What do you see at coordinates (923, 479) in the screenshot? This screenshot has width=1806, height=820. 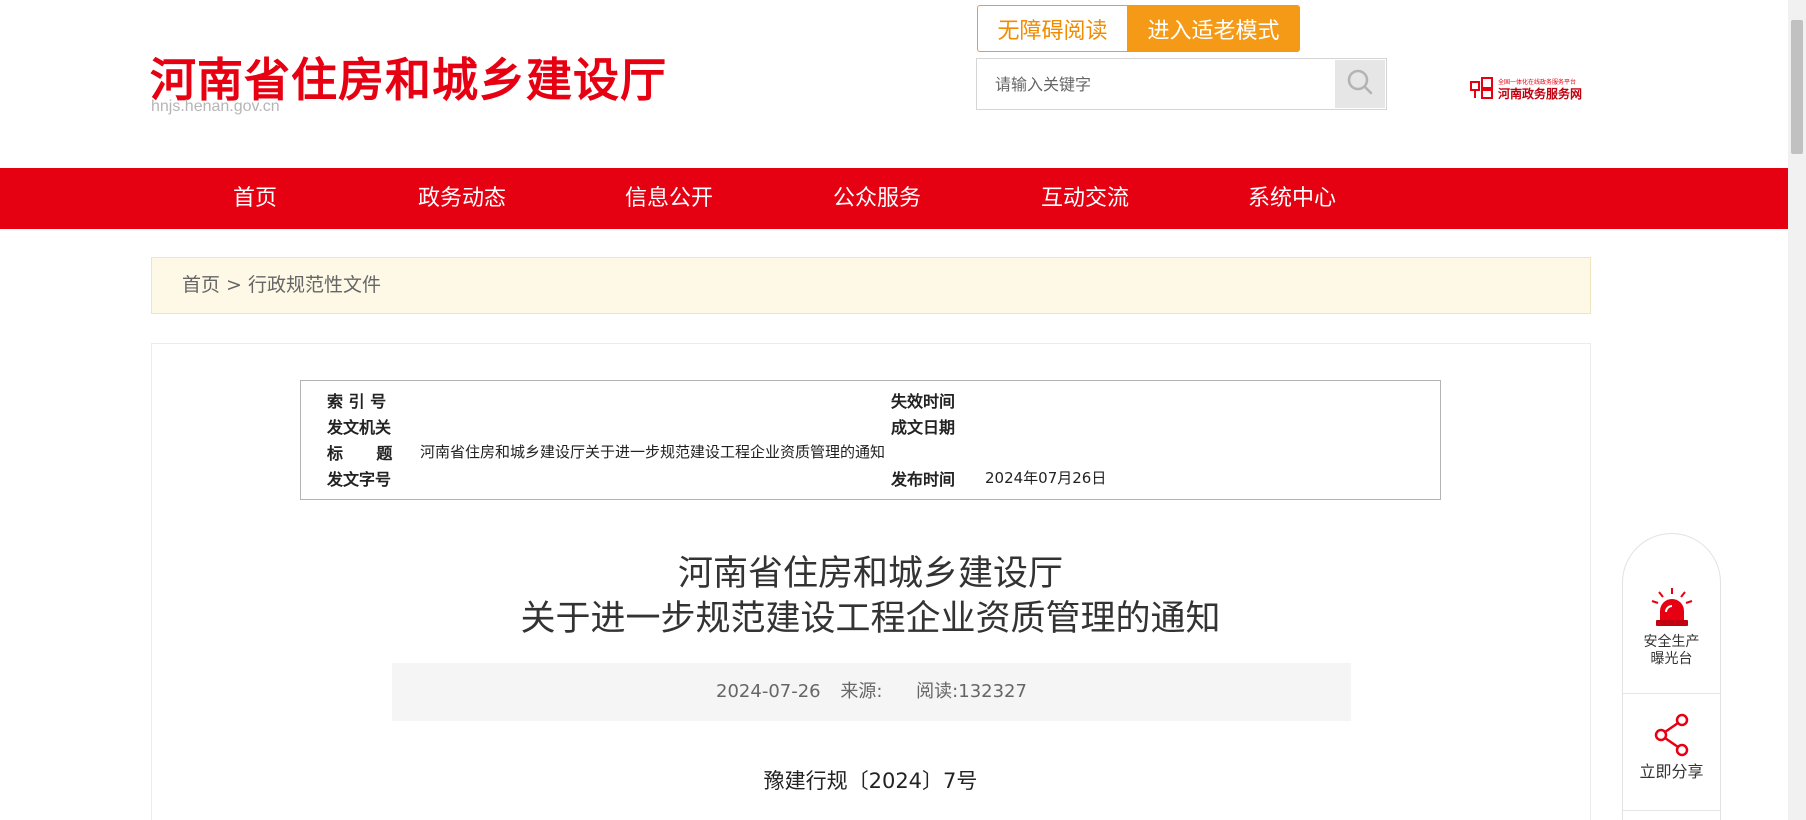 I see `publish-time-label: 发布时间` at bounding box center [923, 479].